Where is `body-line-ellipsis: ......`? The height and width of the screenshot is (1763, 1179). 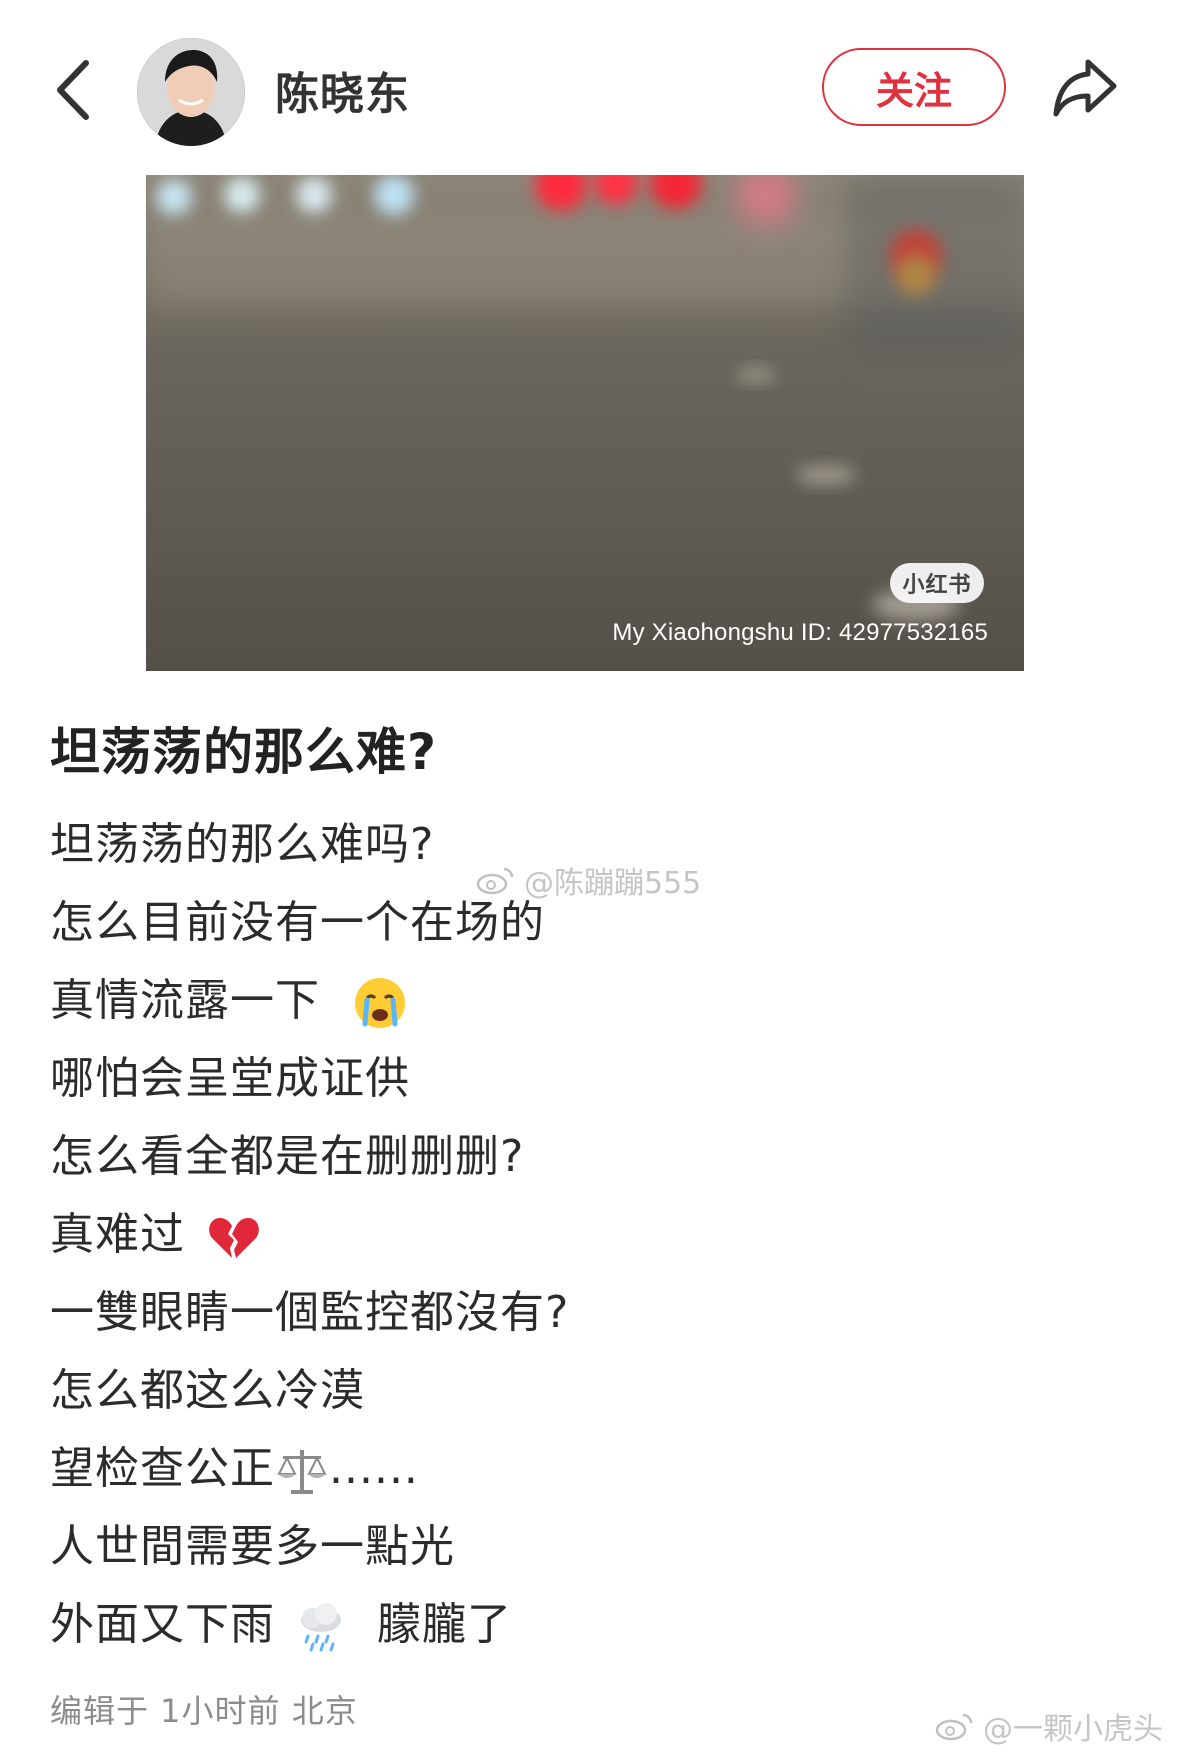
body-line-ellipsis: ...... is located at coordinates (374, 1468).